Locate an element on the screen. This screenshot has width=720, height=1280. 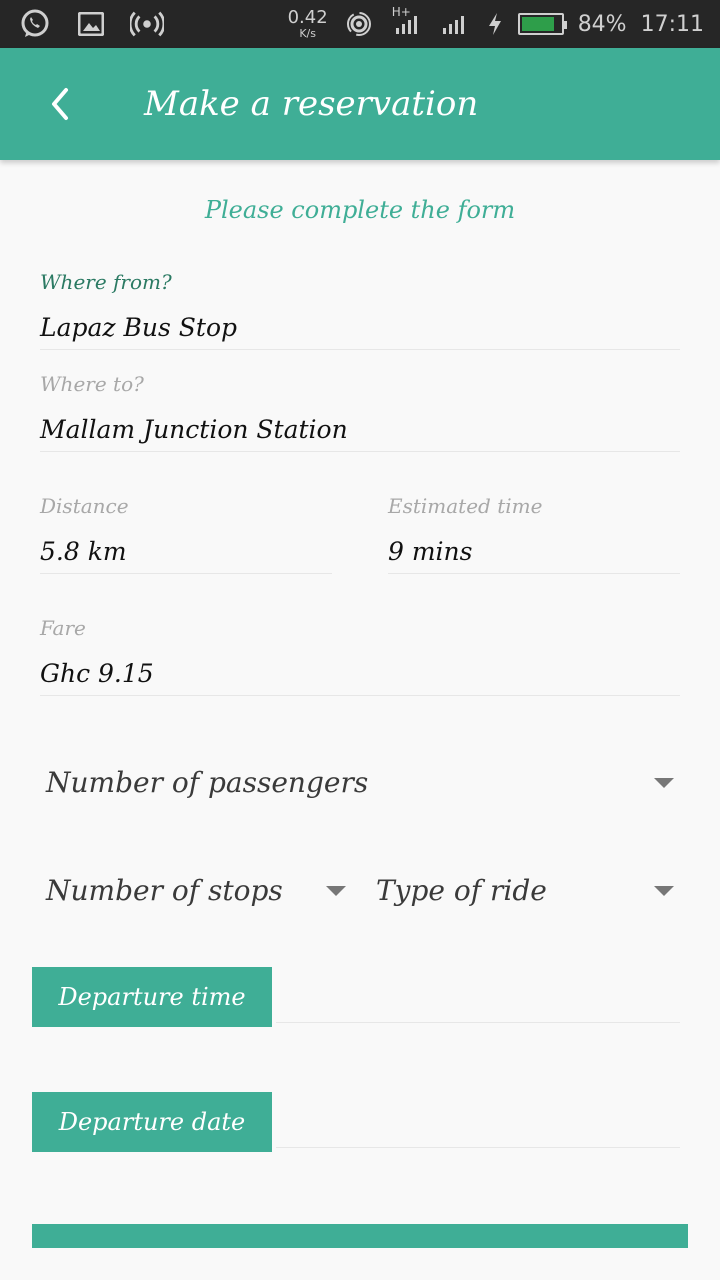
estimated-time-field: Estimated time 9 mins is located at coordinates (534, 534).